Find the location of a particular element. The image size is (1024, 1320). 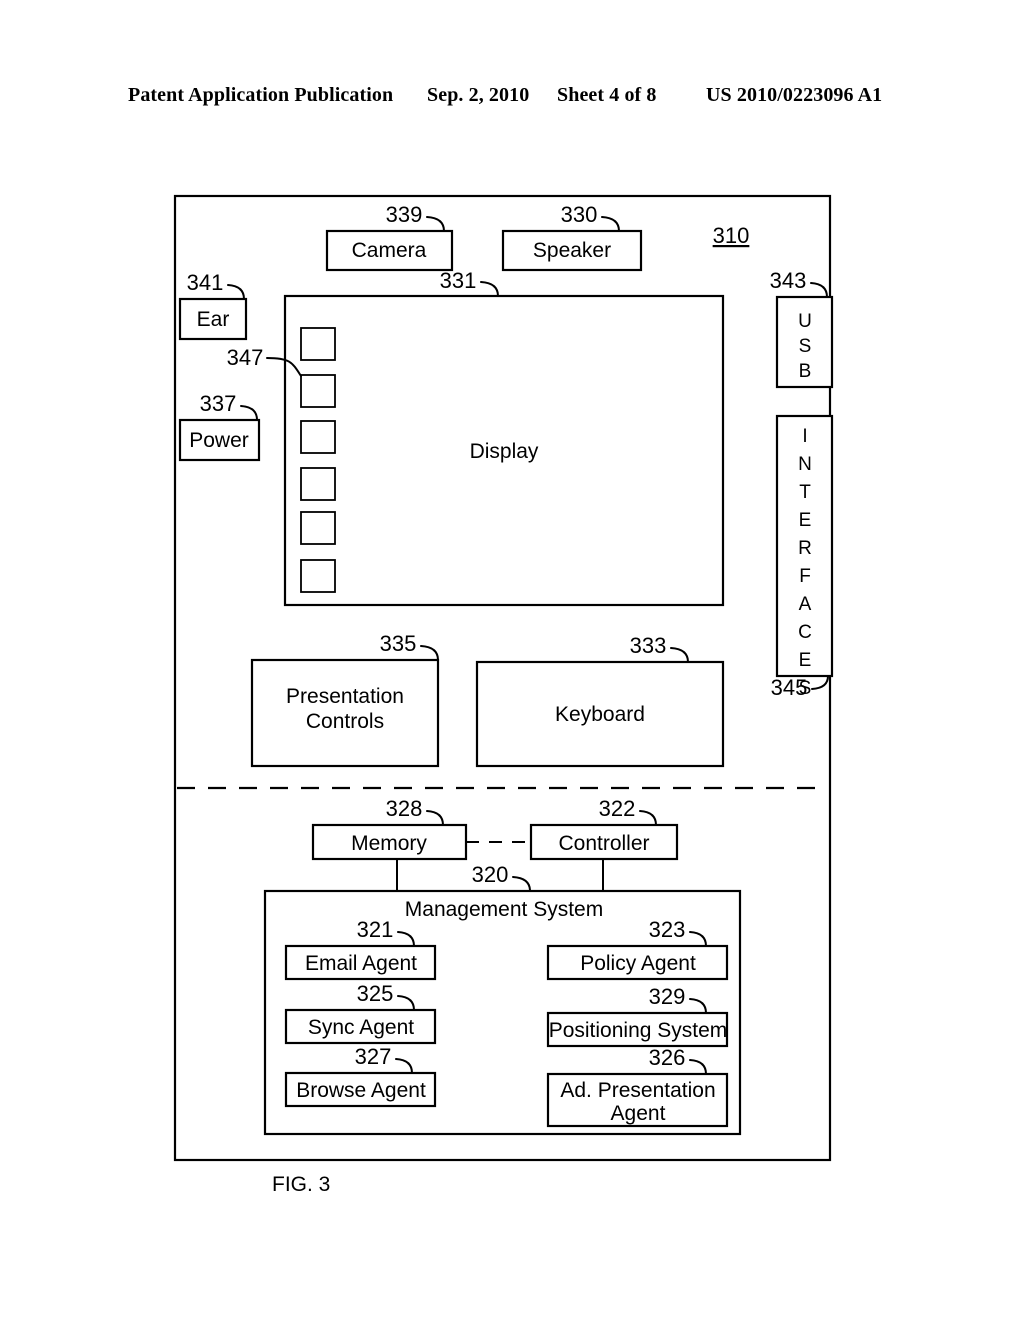

ad-presentation-agent-label-line1: Ad. Presentation is located at coordinates (637, 1090).